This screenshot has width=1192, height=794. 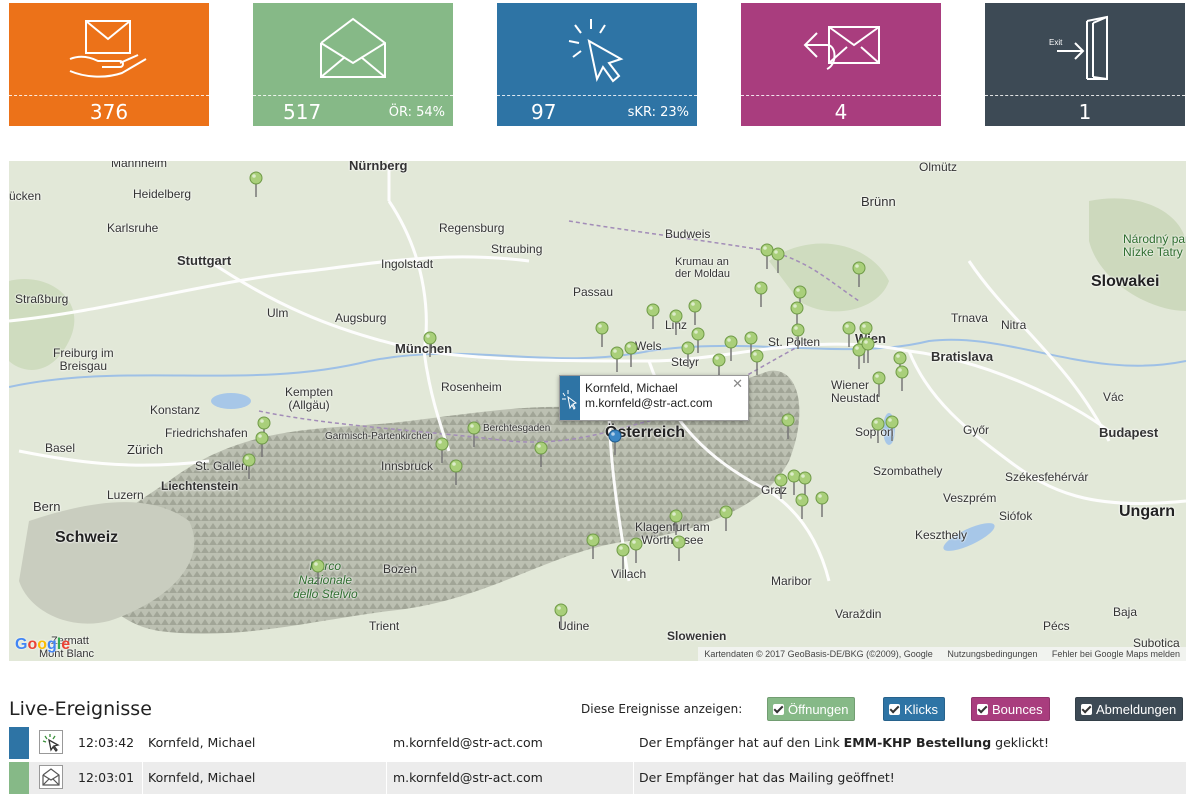 I want to click on map-label: Friedrichshafen, so click(x=206, y=433).